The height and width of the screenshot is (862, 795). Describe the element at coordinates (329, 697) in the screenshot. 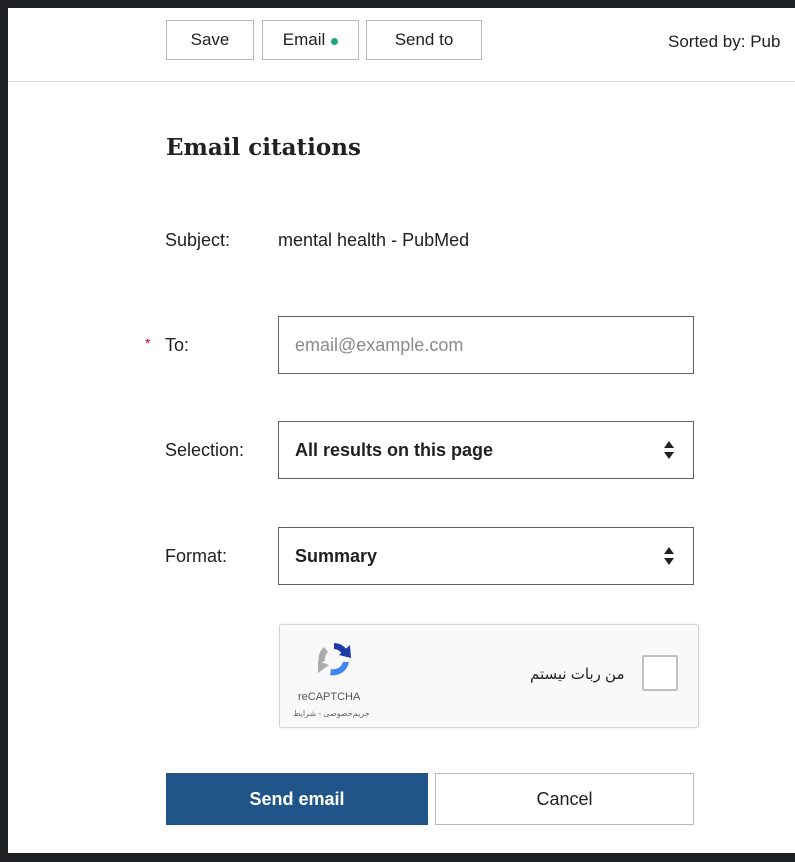

I see `recaptcha-brand: reCAPTCHA` at that location.